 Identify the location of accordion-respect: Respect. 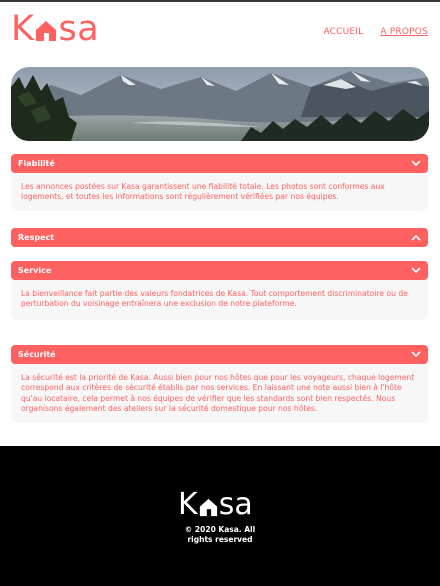
(219, 237).